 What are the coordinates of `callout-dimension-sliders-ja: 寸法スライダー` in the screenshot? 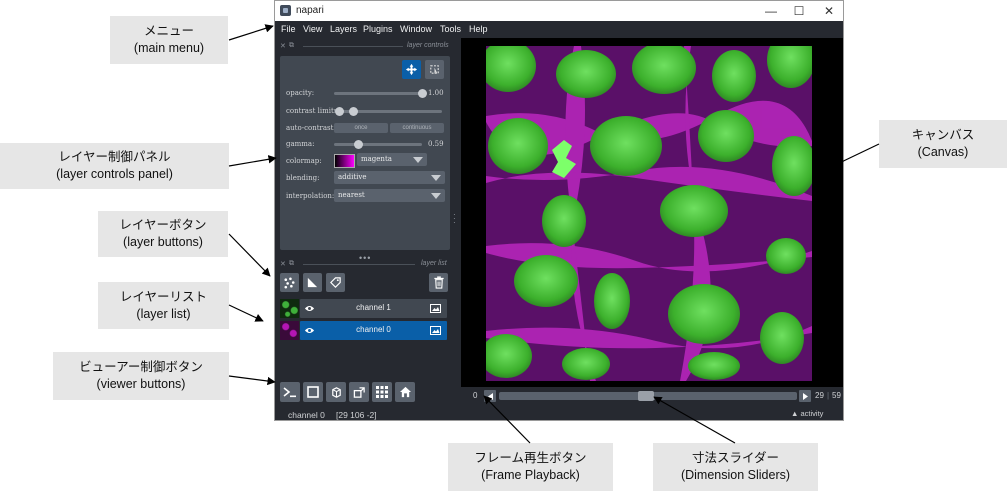 It's located at (735, 458).